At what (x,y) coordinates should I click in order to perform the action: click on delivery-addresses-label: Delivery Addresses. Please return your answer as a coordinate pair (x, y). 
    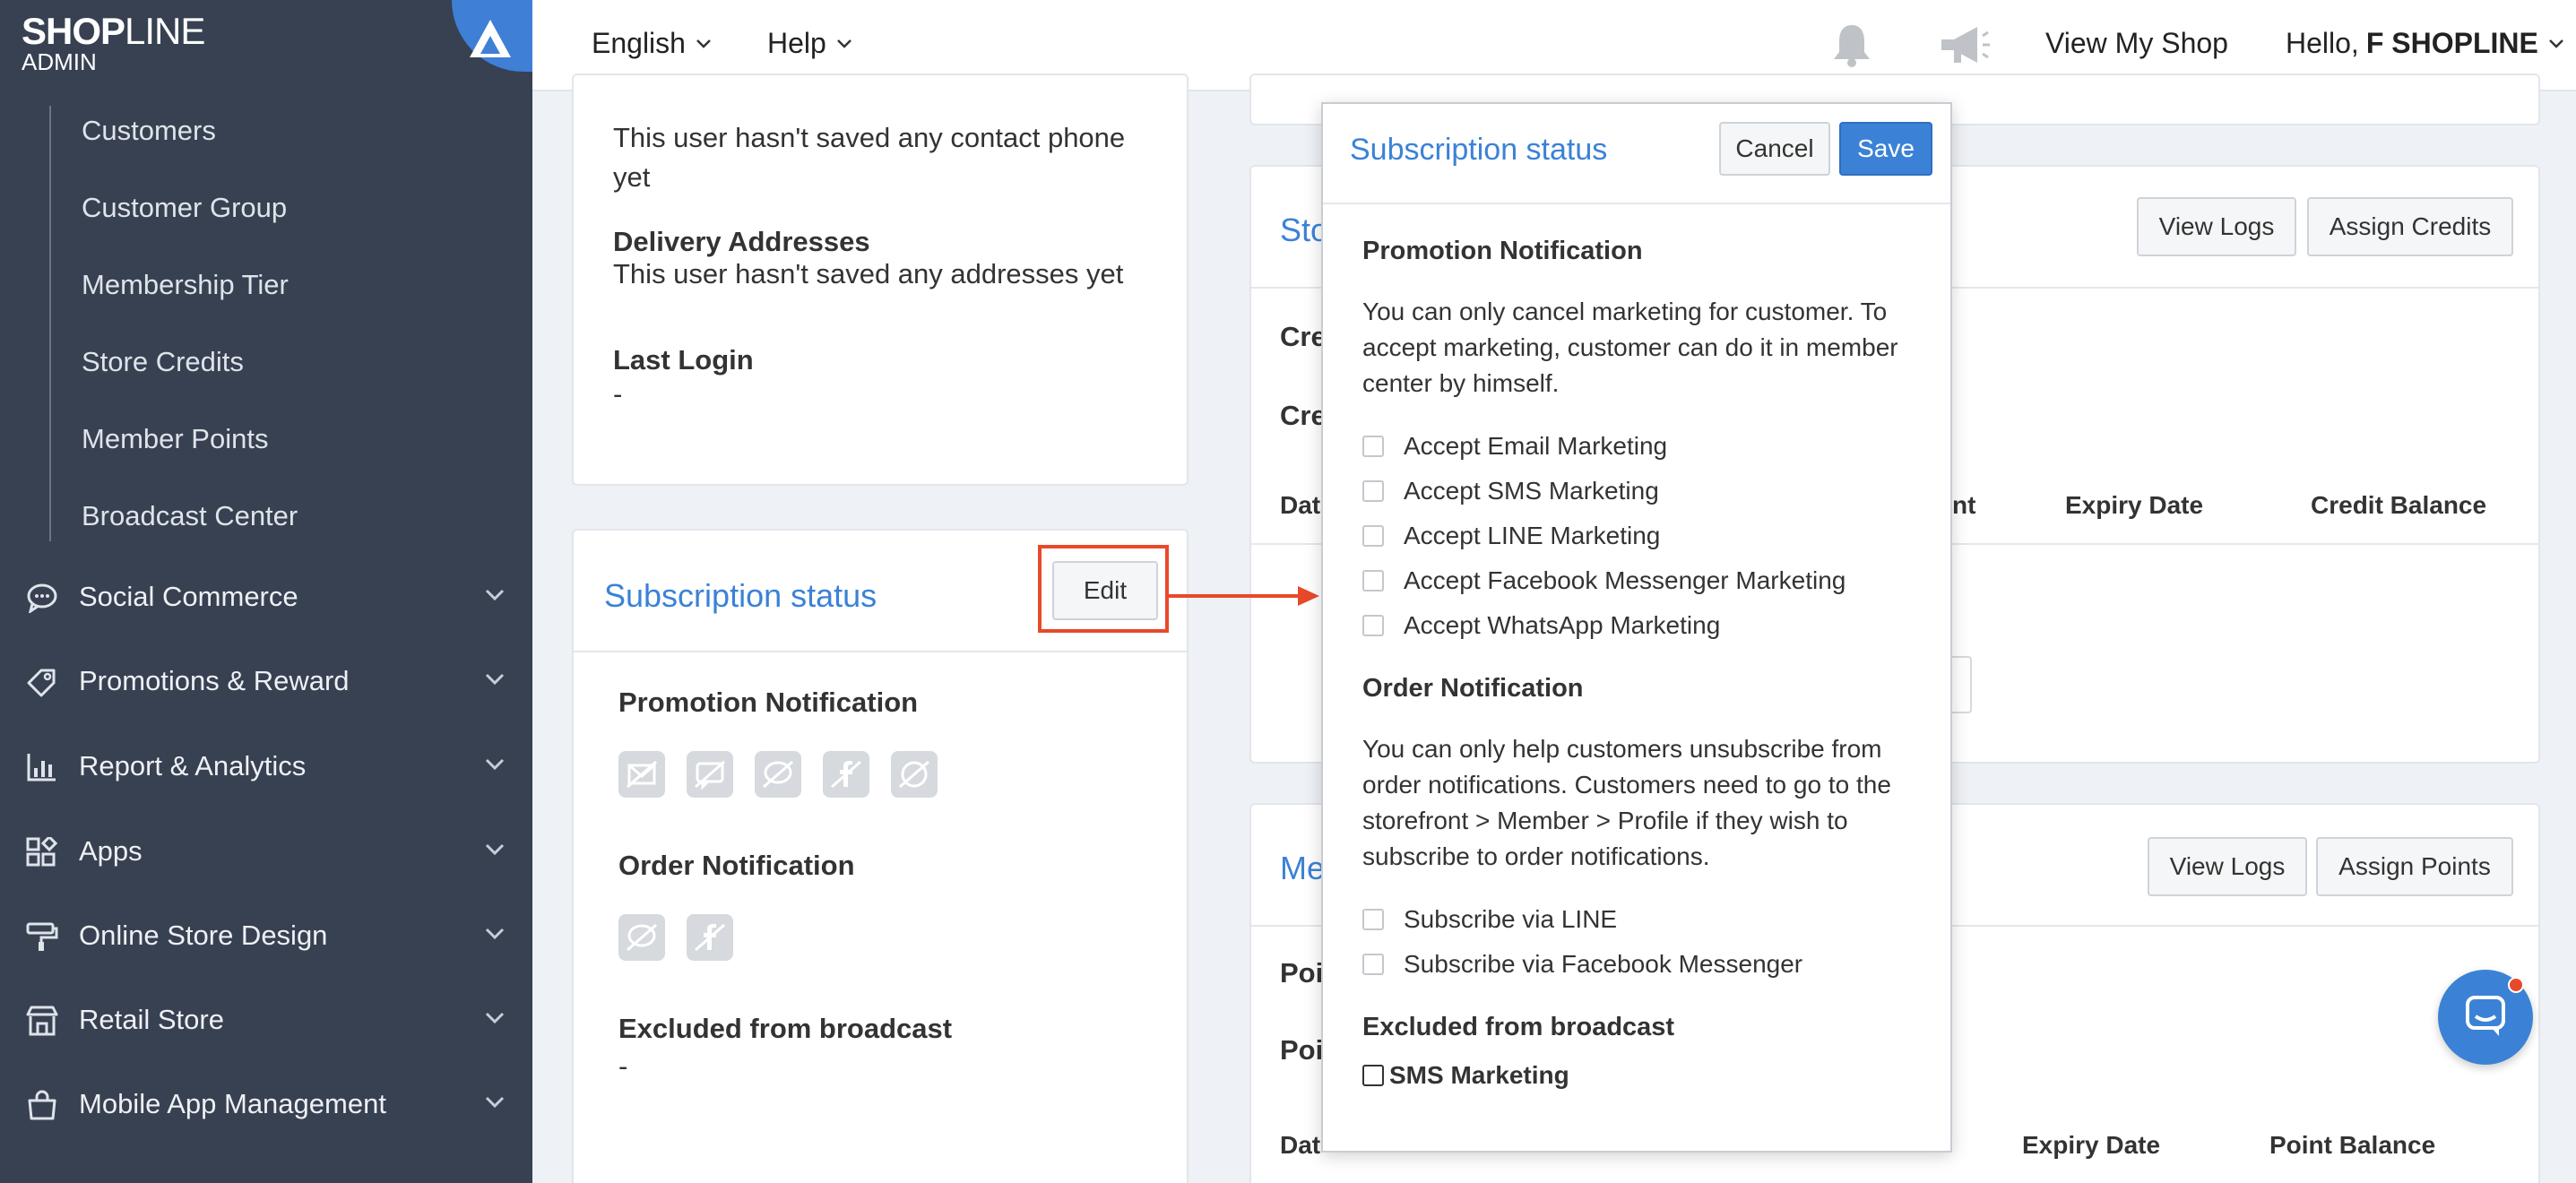
    Looking at the image, I should click on (741, 241).